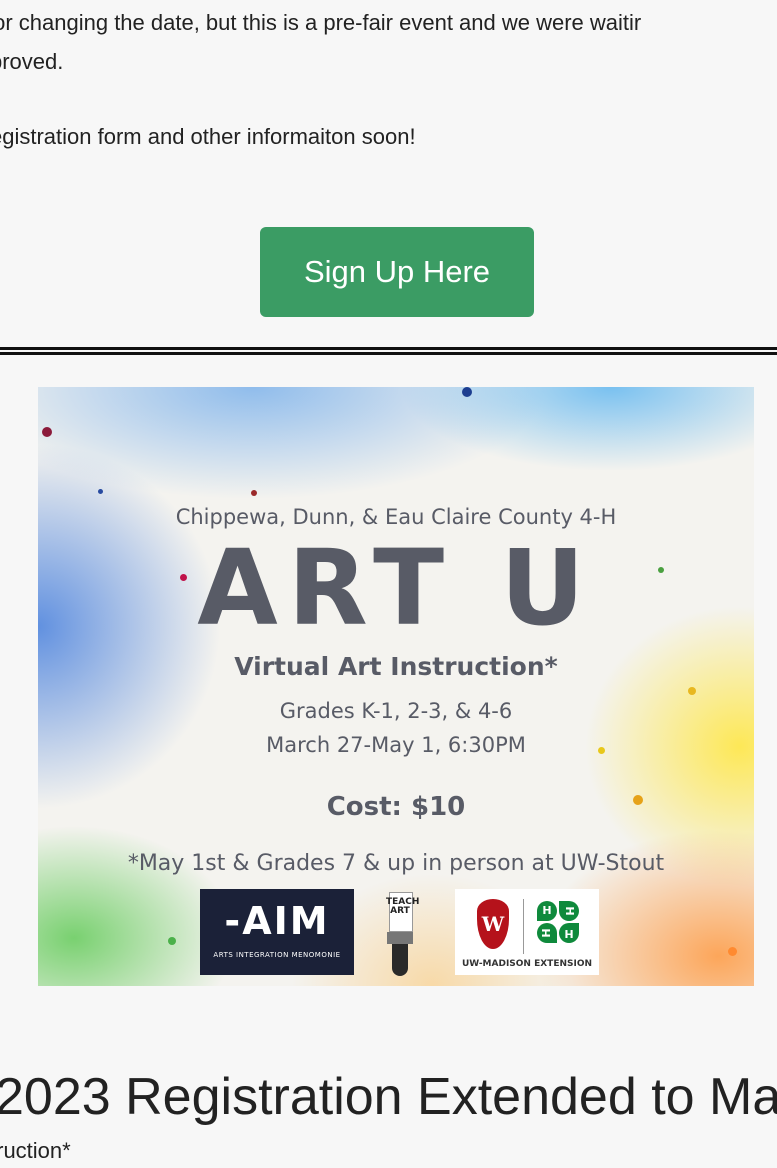  I want to click on uw-crest-icon: W, so click(493, 924).